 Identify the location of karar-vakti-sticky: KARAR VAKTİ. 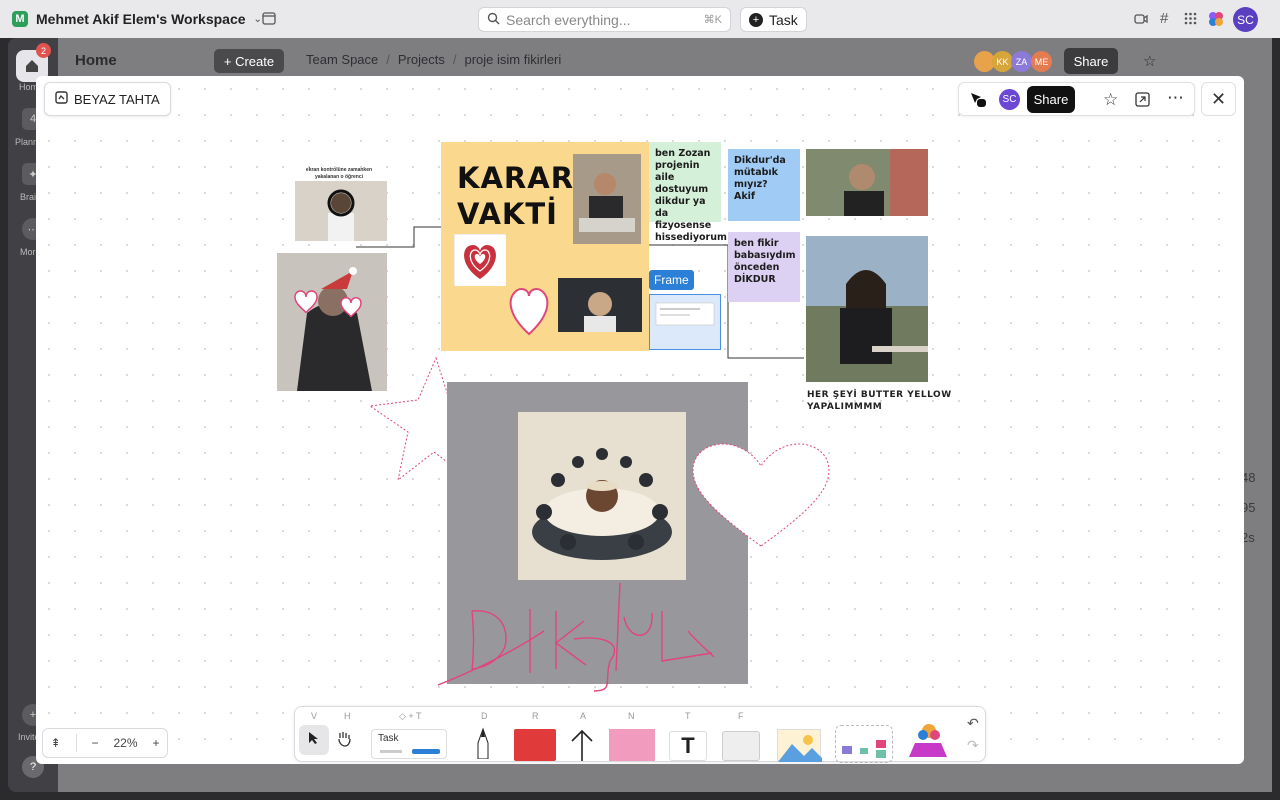
(545, 246).